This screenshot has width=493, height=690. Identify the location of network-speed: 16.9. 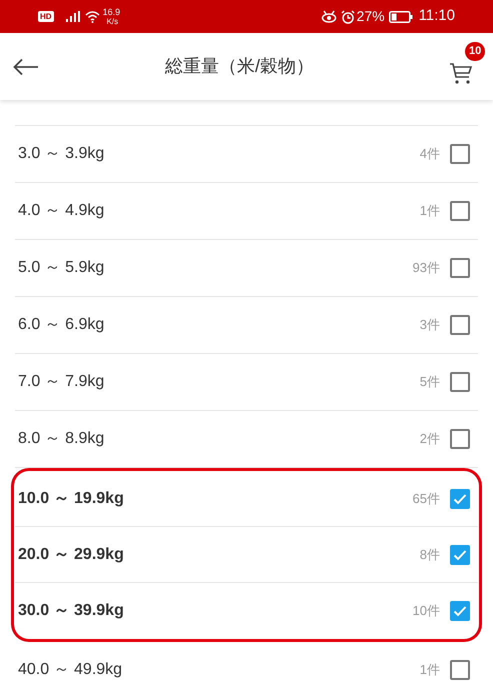
(111, 12).